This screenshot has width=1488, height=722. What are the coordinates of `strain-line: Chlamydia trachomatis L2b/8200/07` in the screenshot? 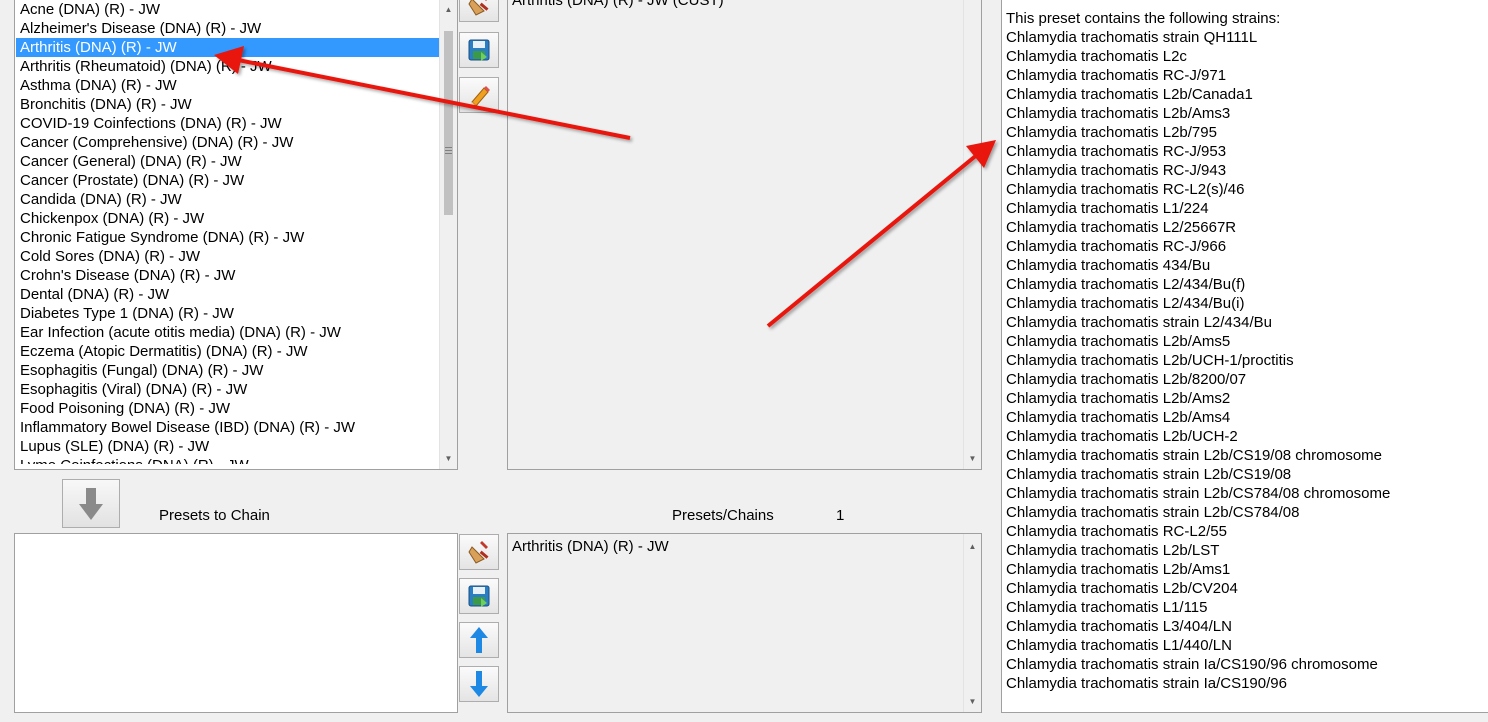 It's located at (1126, 379).